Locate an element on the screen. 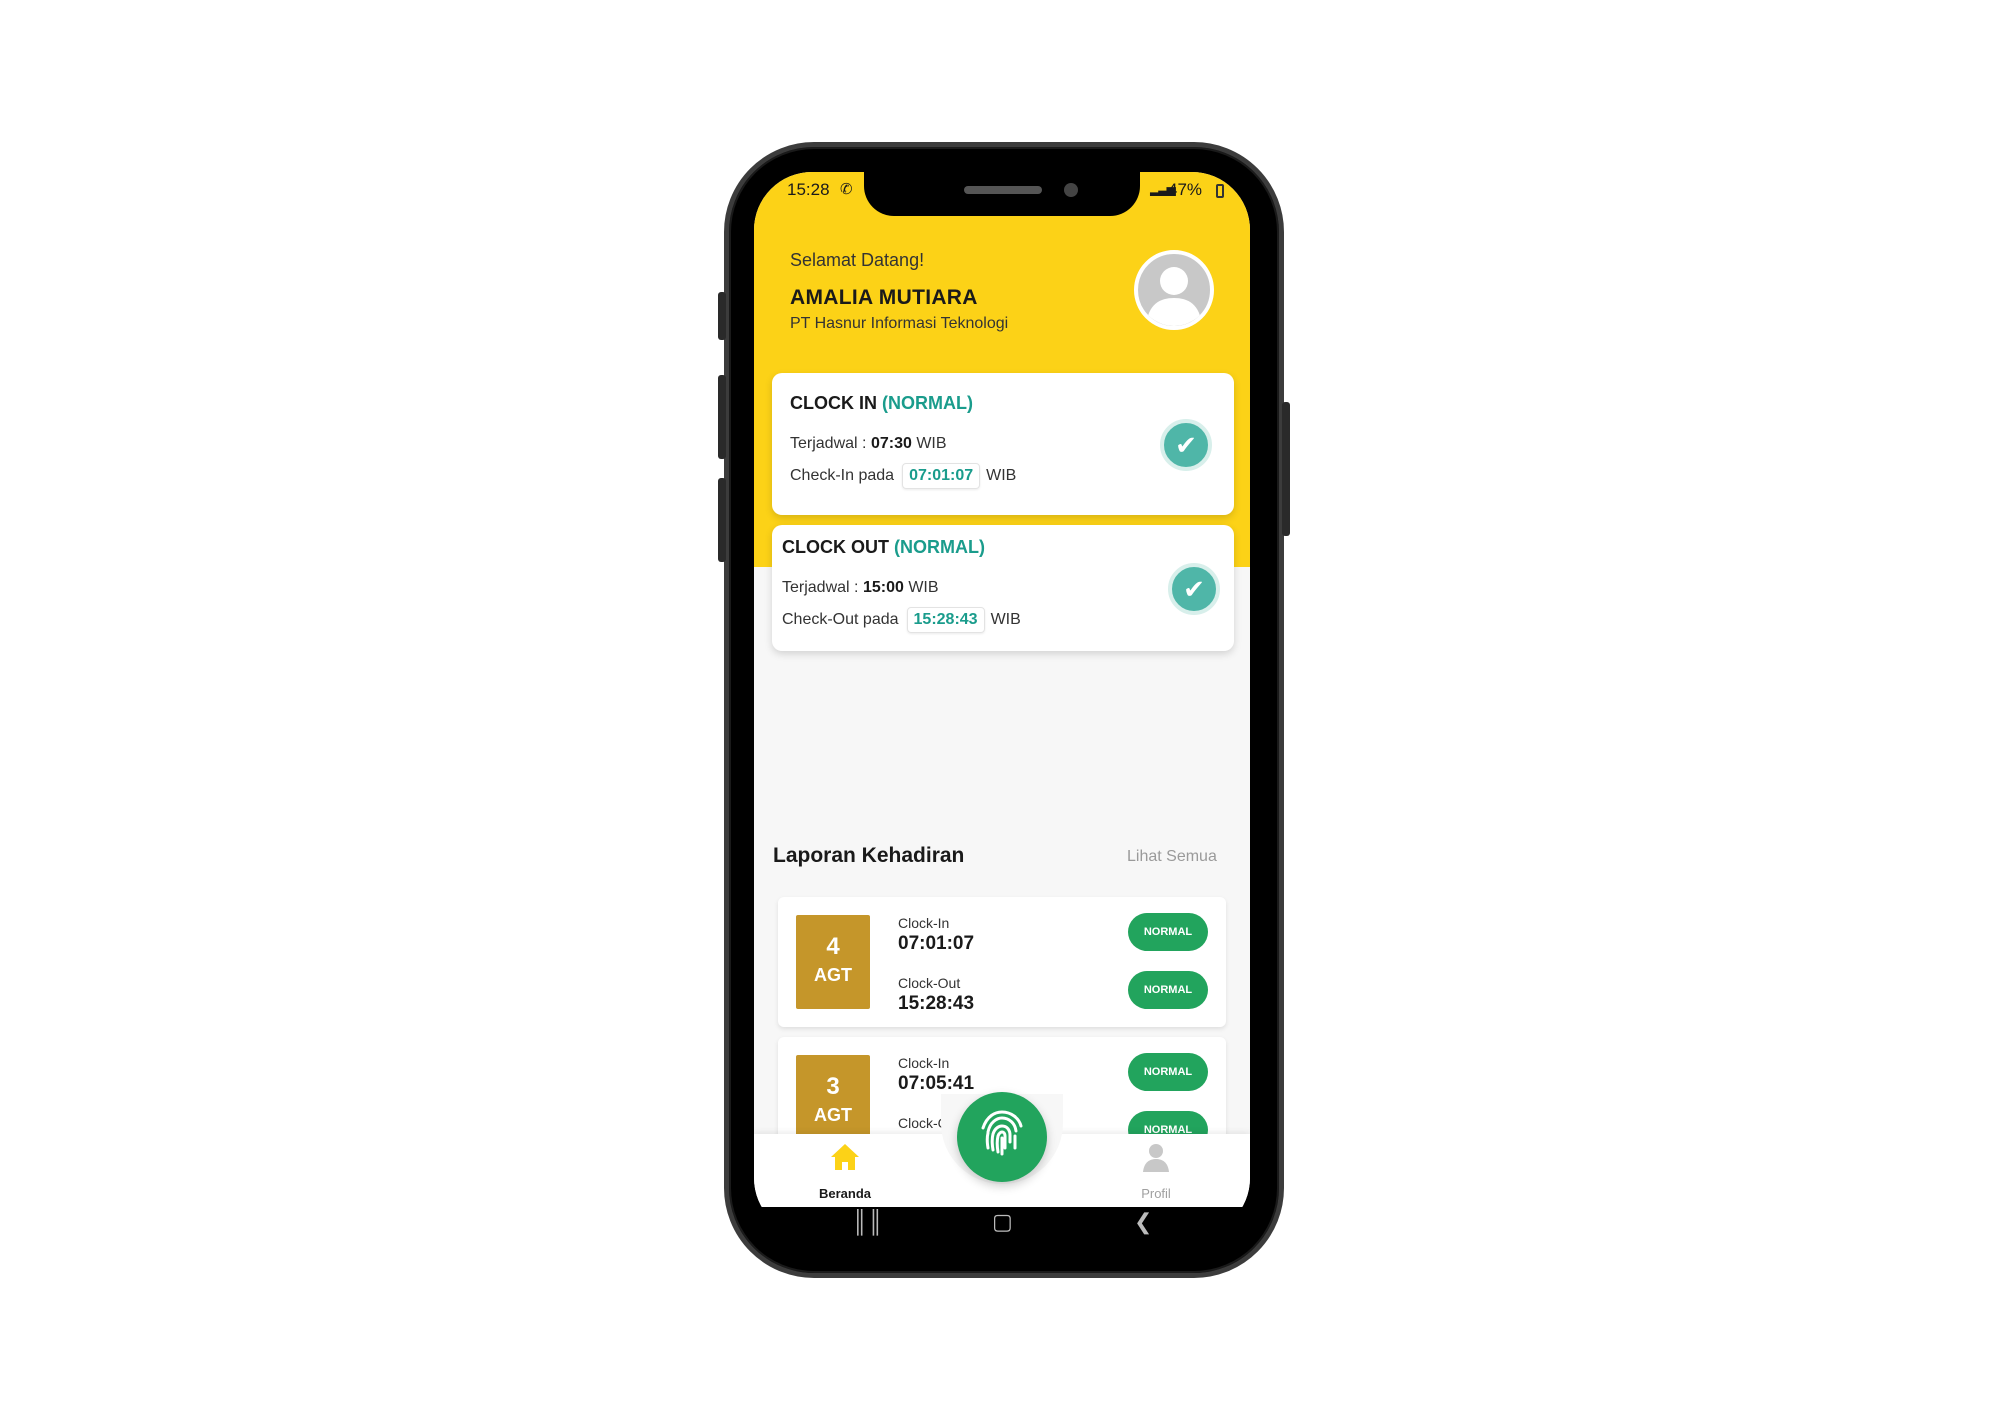 This screenshot has width=2000, height=1414. volume-down-button is located at coordinates (722, 417).